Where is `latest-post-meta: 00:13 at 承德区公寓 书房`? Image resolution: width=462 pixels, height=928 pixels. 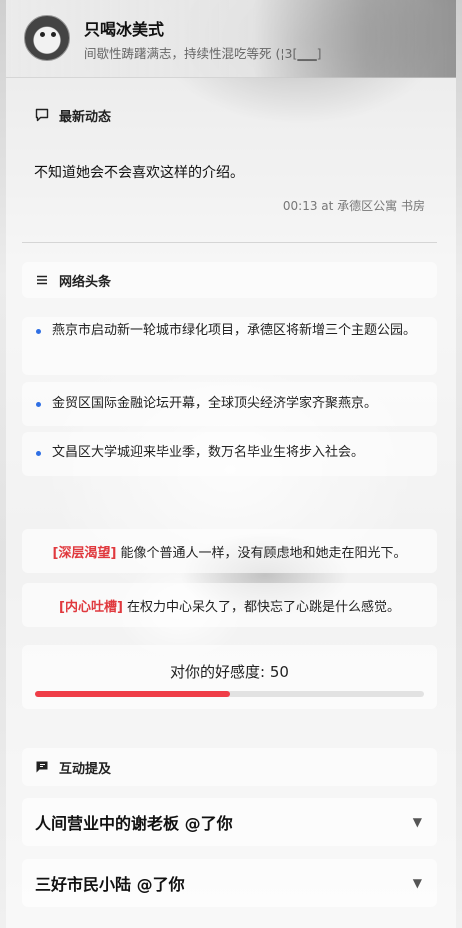 latest-post-meta: 00:13 at 承德区公寓 书房 is located at coordinates (353, 206).